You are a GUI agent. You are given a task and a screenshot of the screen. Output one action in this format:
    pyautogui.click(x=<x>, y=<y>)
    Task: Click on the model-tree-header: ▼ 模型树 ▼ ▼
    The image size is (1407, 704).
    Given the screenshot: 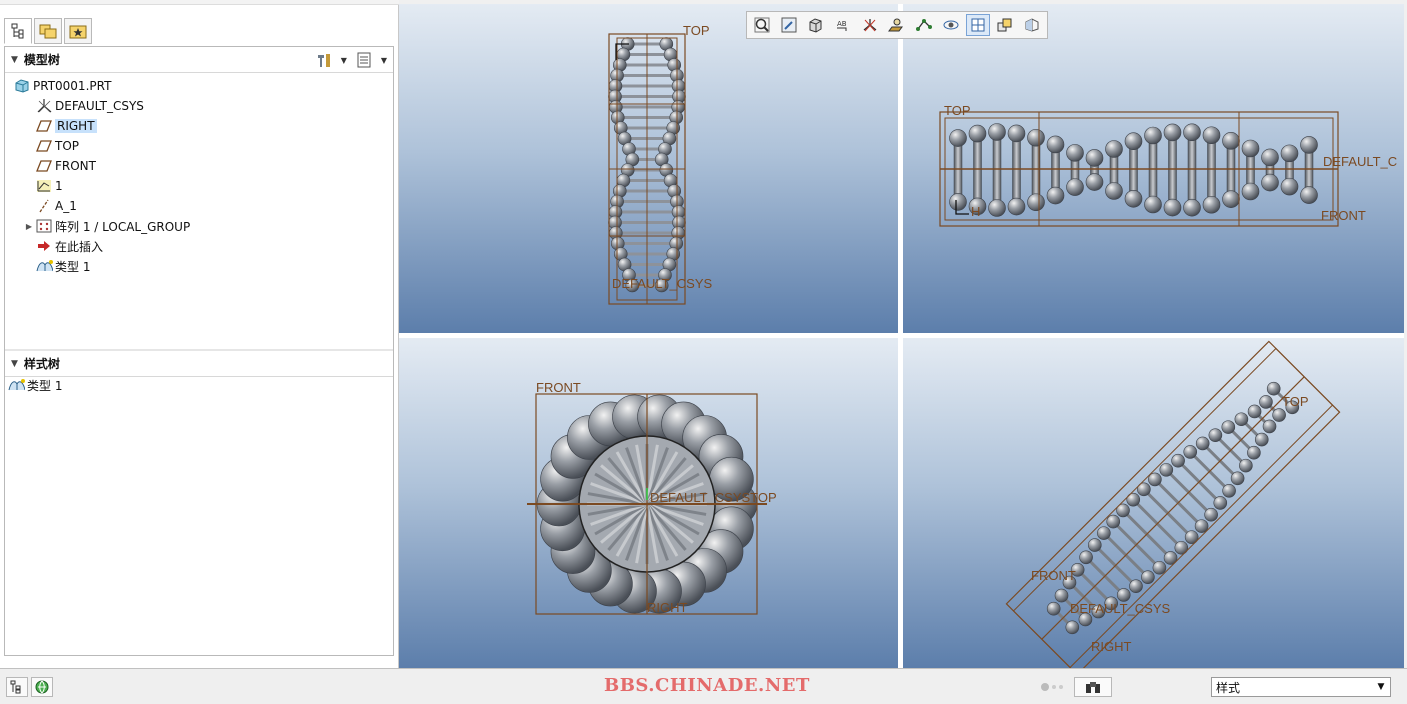 What is the action you would take?
    pyautogui.click(x=199, y=60)
    